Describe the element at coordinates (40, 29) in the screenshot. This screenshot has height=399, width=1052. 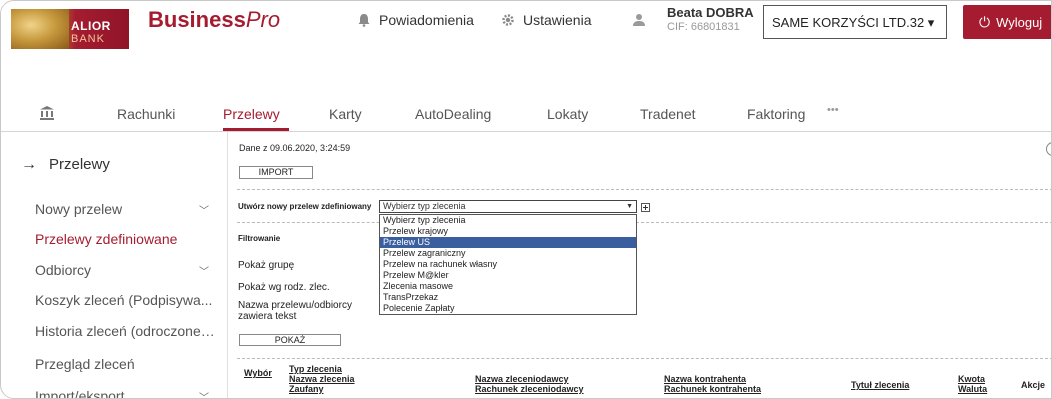
I see `logo-emblem` at that location.